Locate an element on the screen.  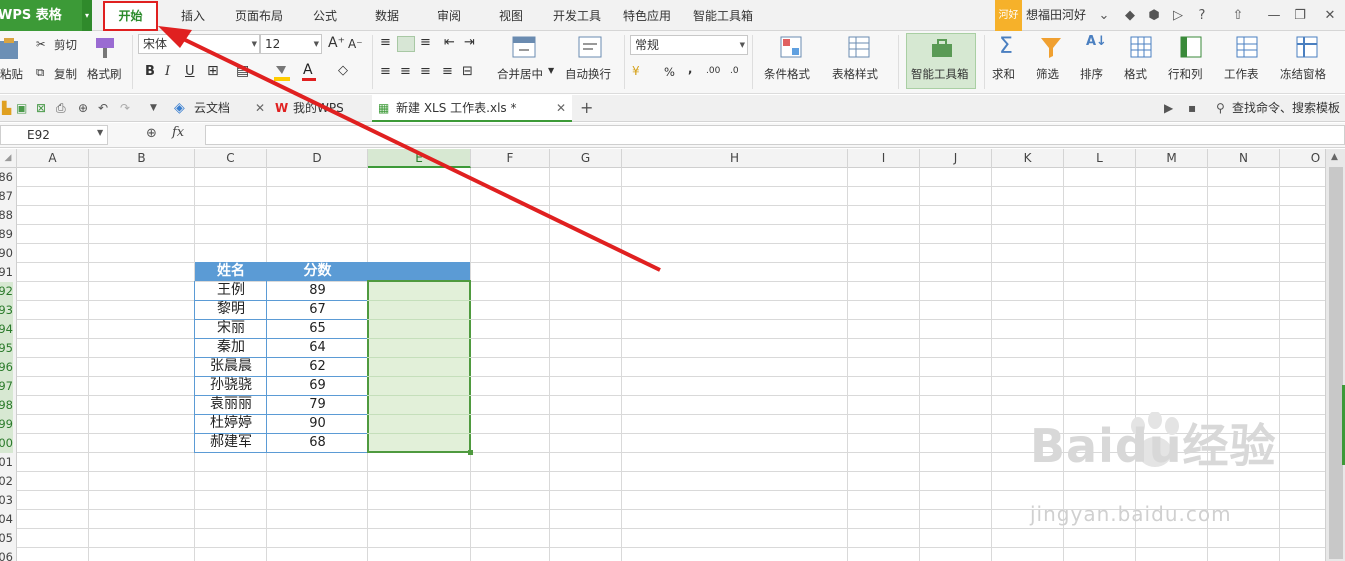
print-icon: ⎙ is located at coordinates (61, 108).